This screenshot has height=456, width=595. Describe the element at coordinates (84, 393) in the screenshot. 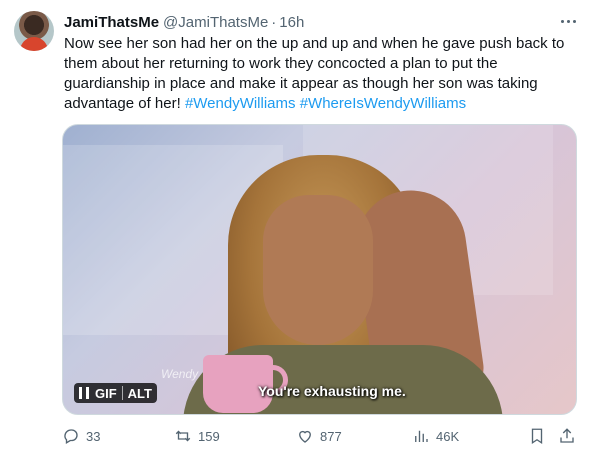

I see `pause-icon` at that location.